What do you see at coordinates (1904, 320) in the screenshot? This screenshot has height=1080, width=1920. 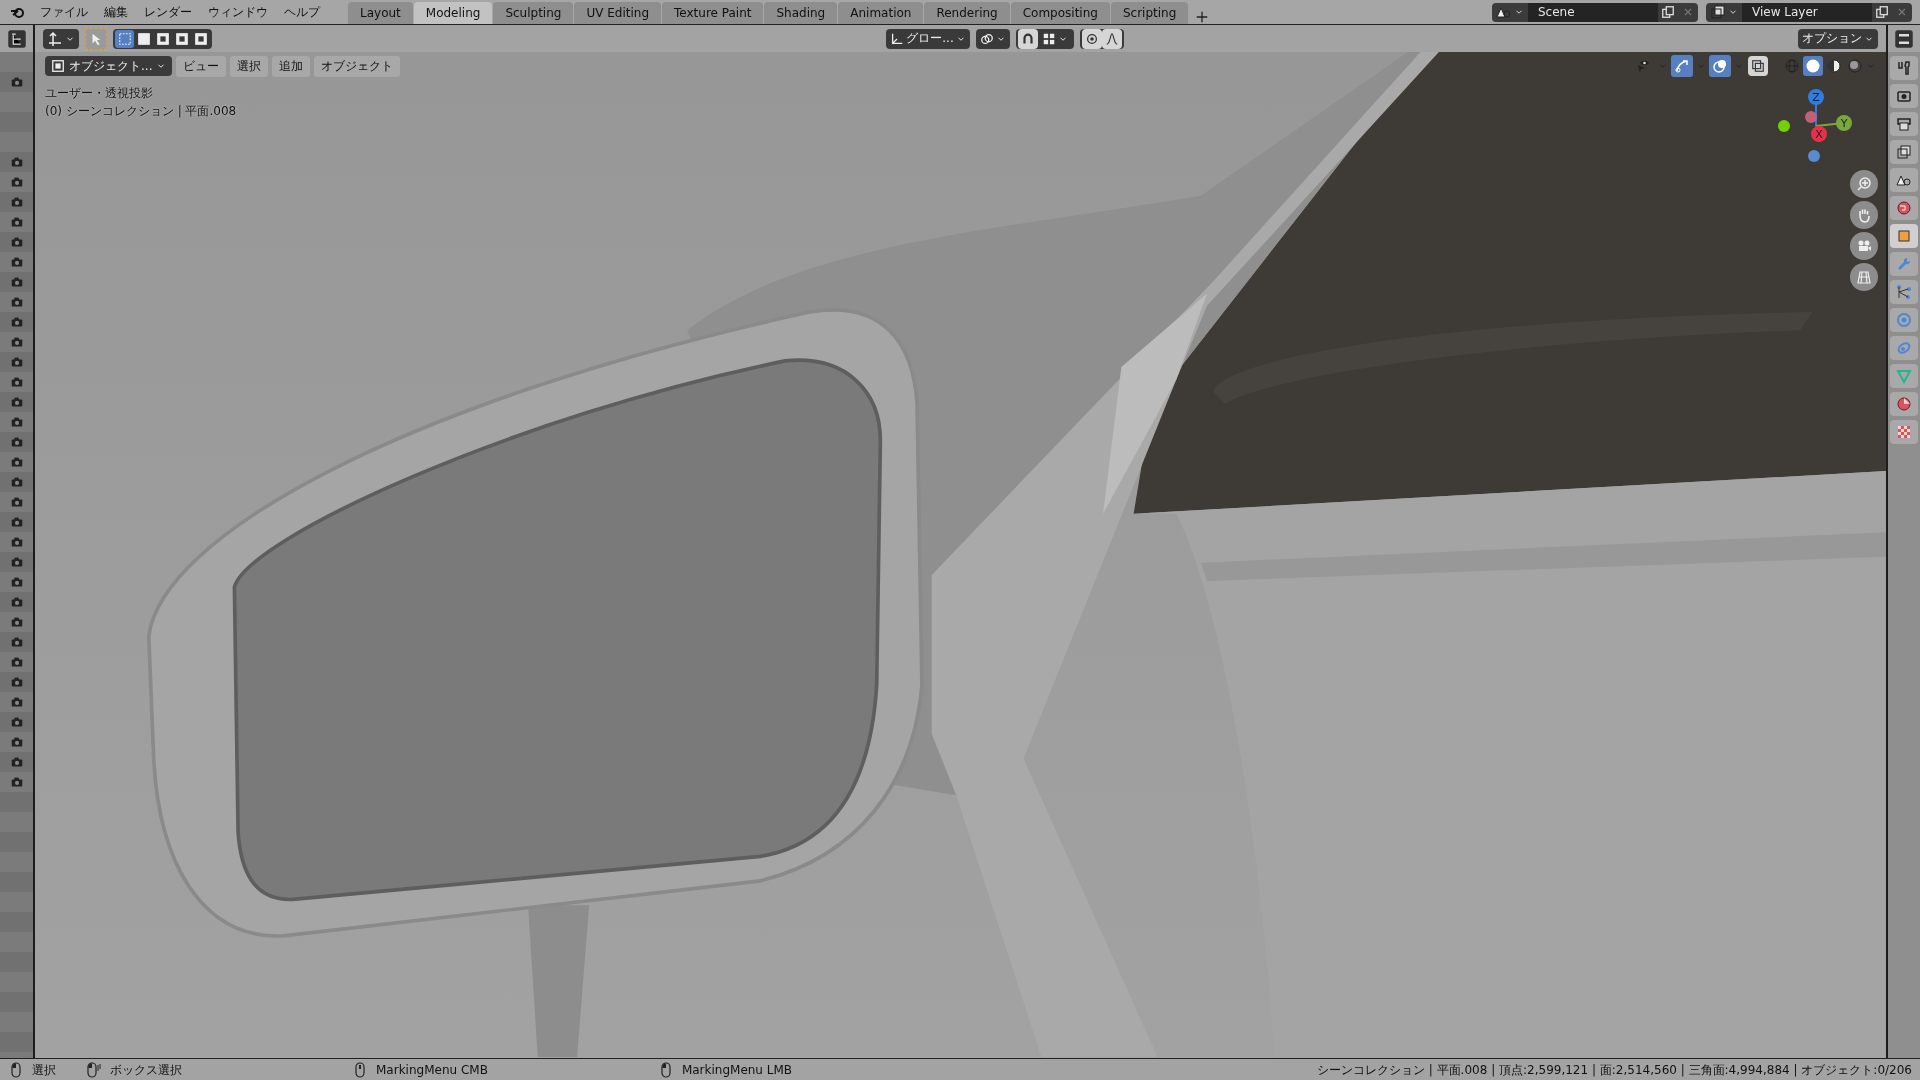 I see `orbit-icon` at bounding box center [1904, 320].